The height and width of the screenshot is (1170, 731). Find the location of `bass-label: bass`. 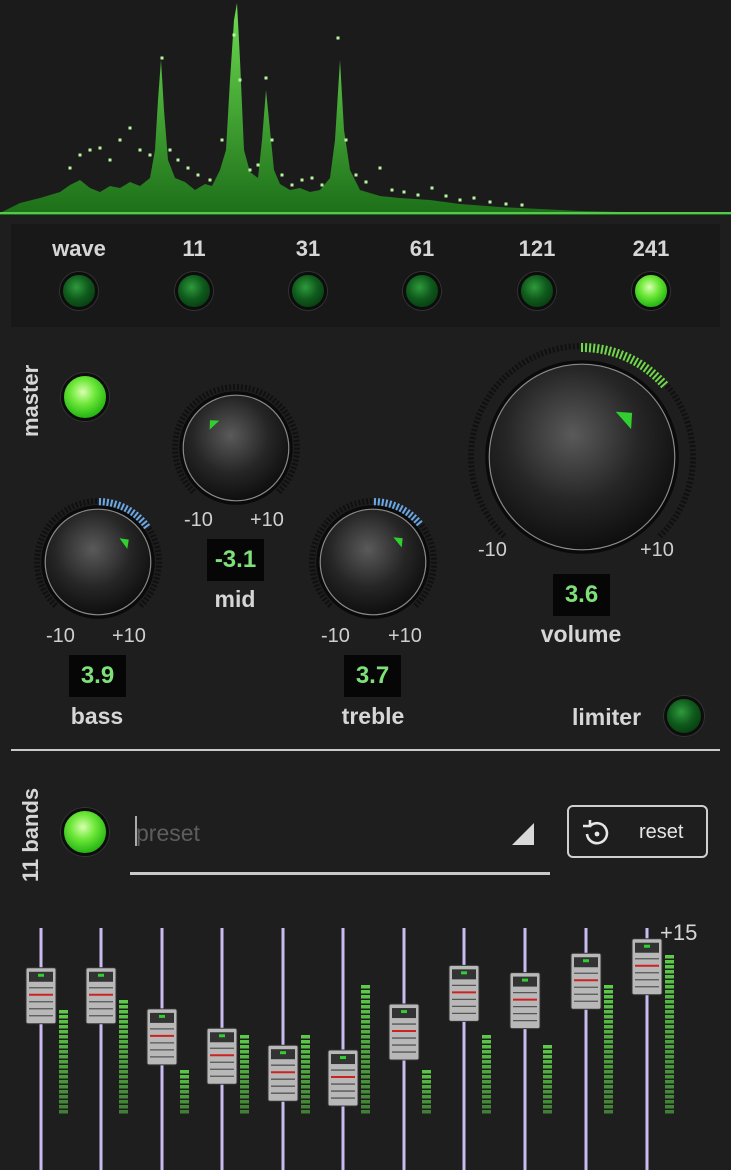

bass-label: bass is located at coordinates (97, 716).